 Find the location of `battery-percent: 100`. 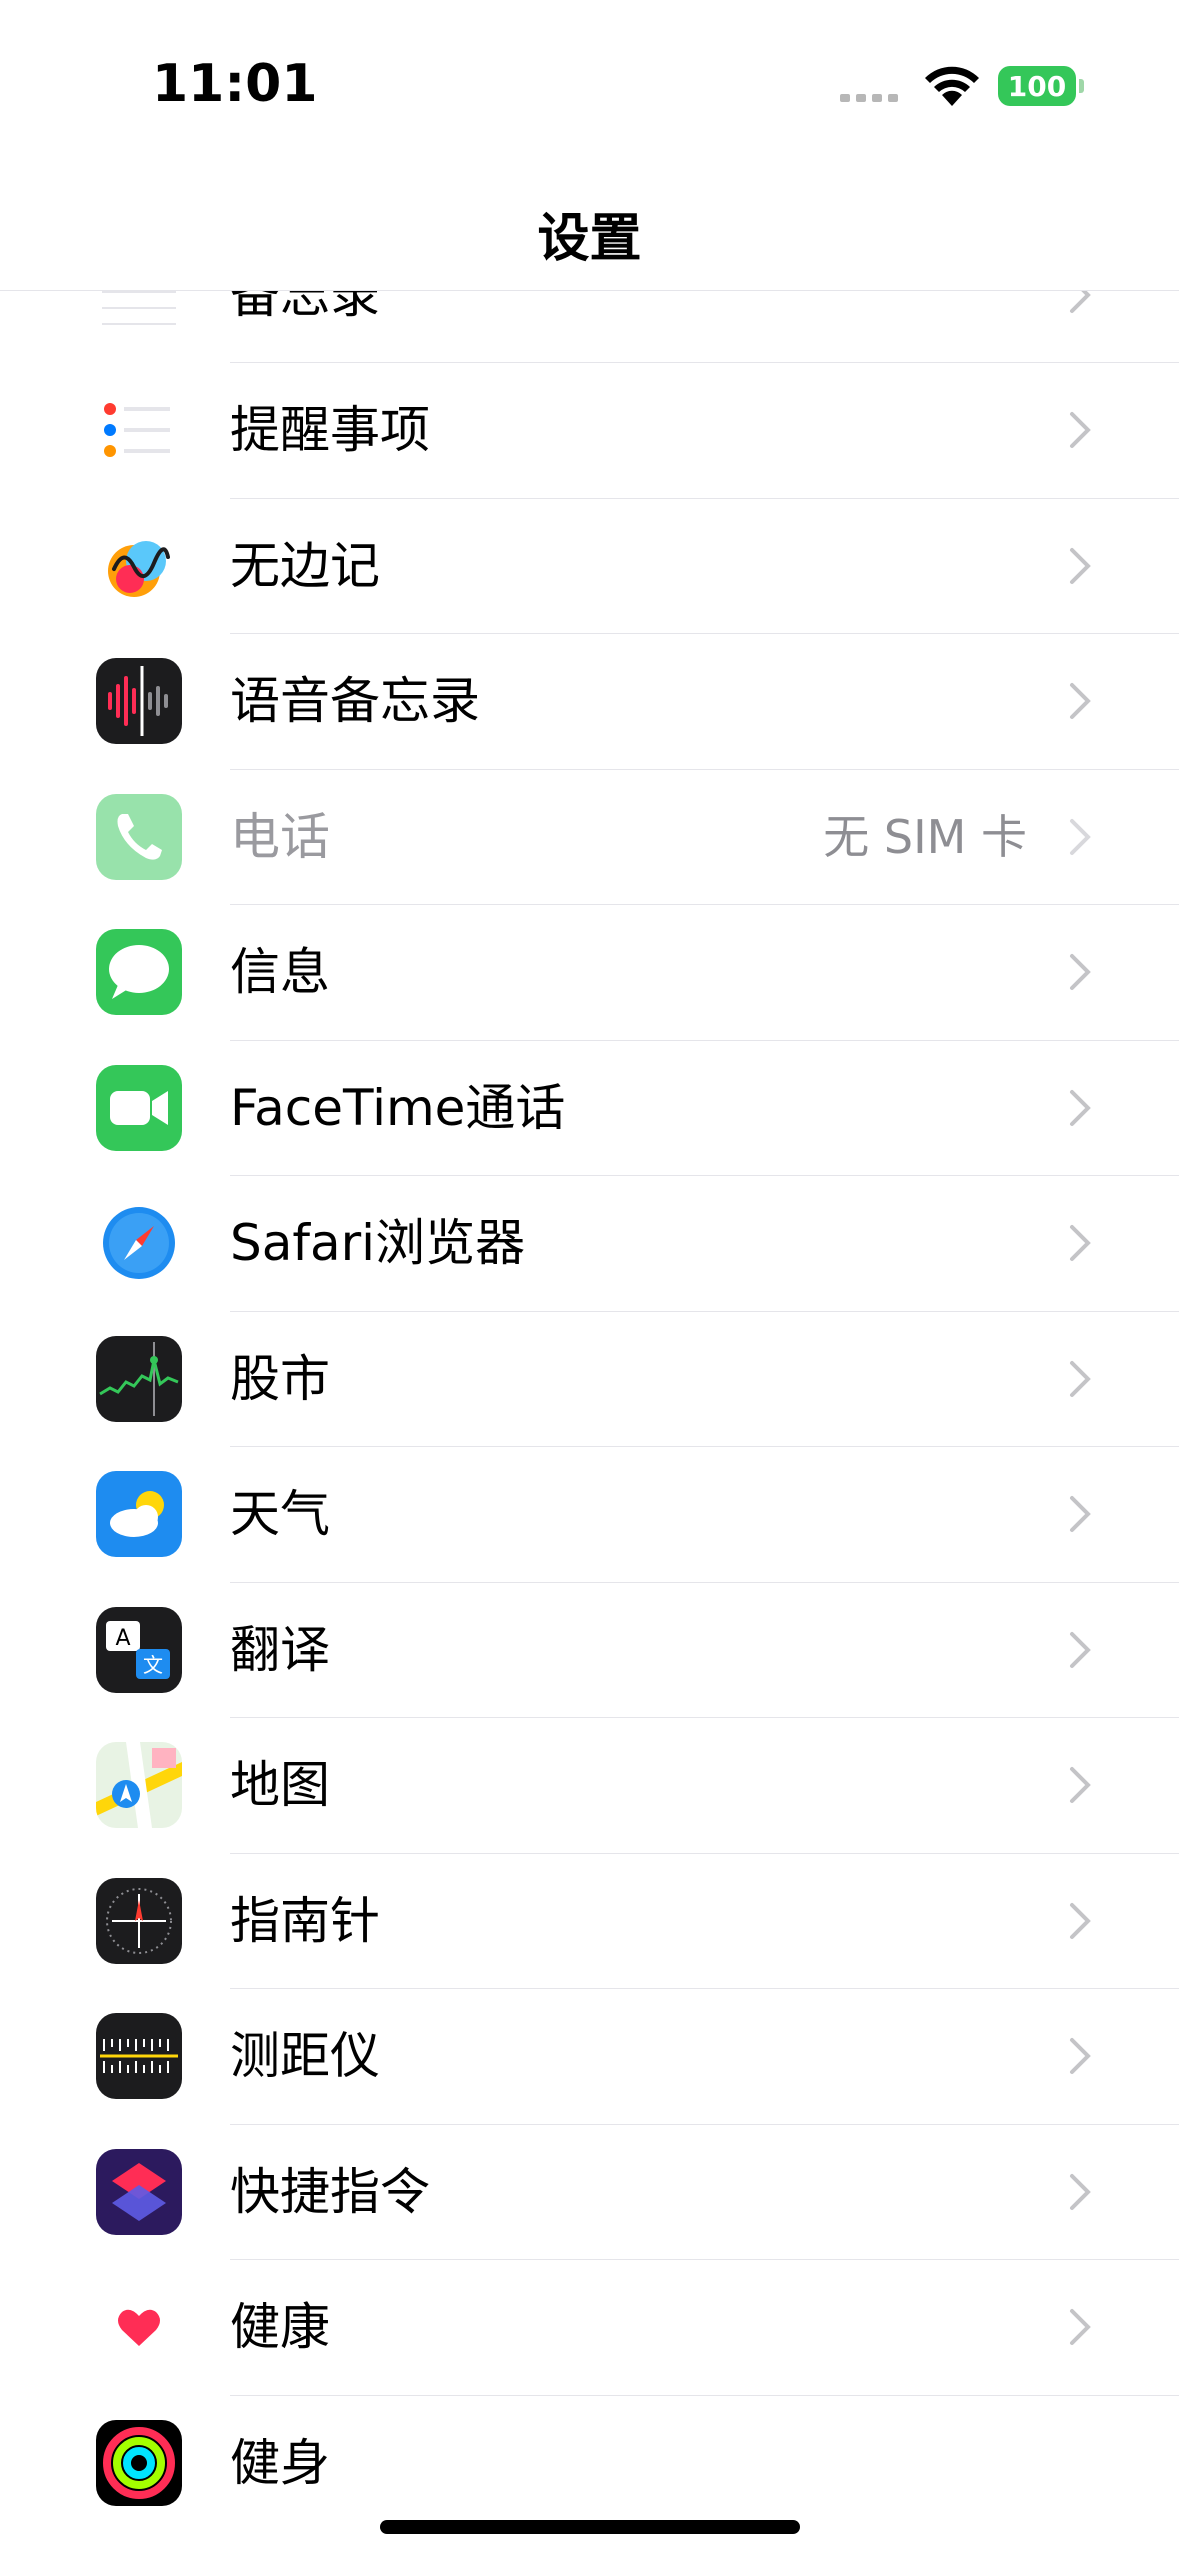

battery-percent: 100 is located at coordinates (1037, 86).